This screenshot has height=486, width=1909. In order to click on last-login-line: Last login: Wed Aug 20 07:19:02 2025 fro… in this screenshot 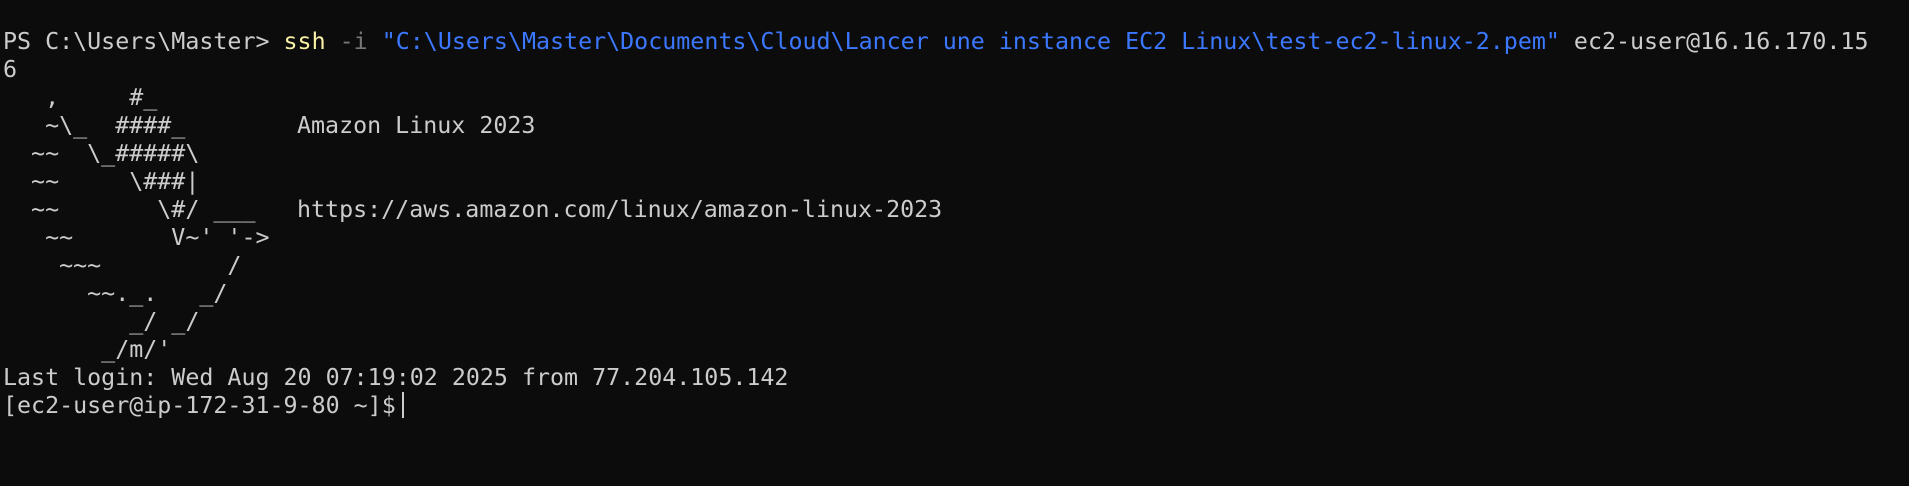, I will do `click(396, 377)`.